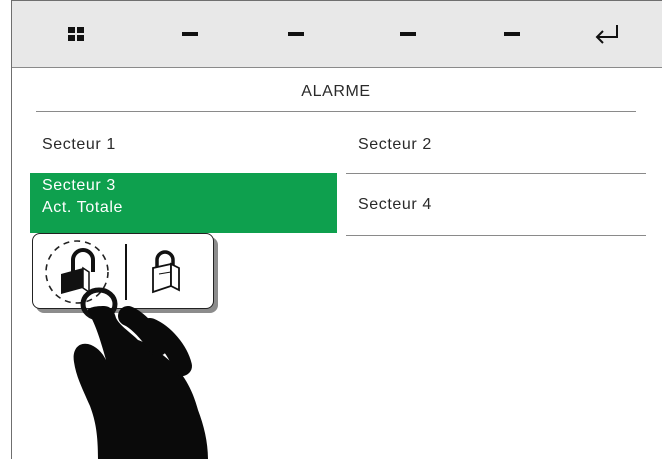  I want to click on sector-label: Secteur 3, so click(79, 185).